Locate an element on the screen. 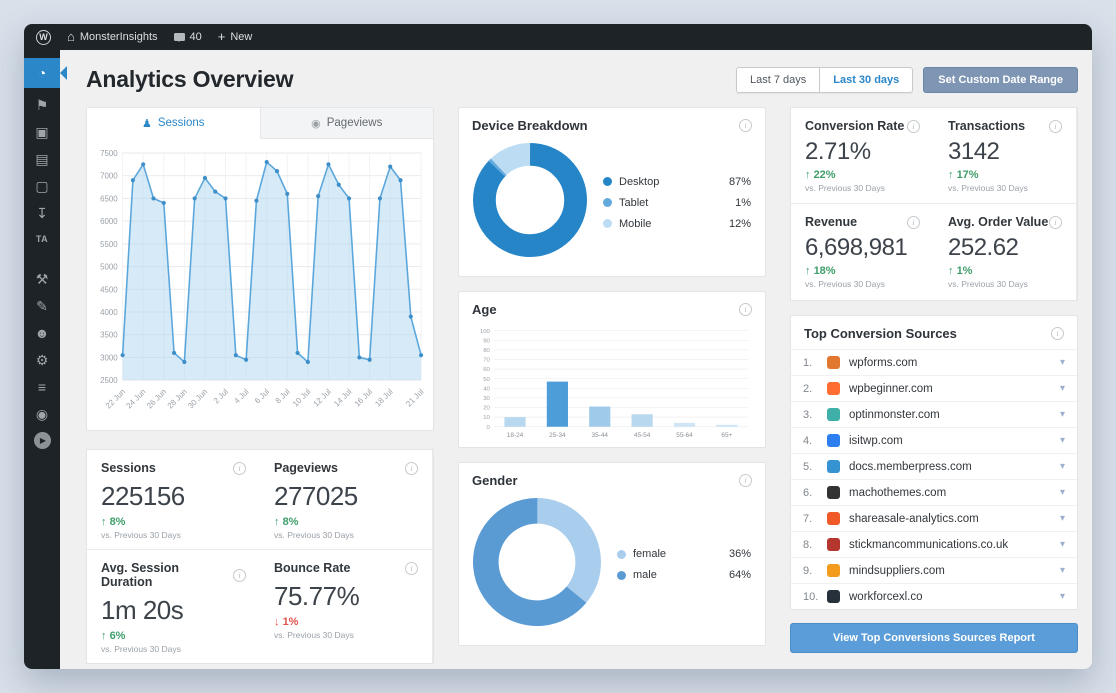 The image size is (1116, 693). source-row: 9. mindsuppliers.com is located at coordinates (934, 570).